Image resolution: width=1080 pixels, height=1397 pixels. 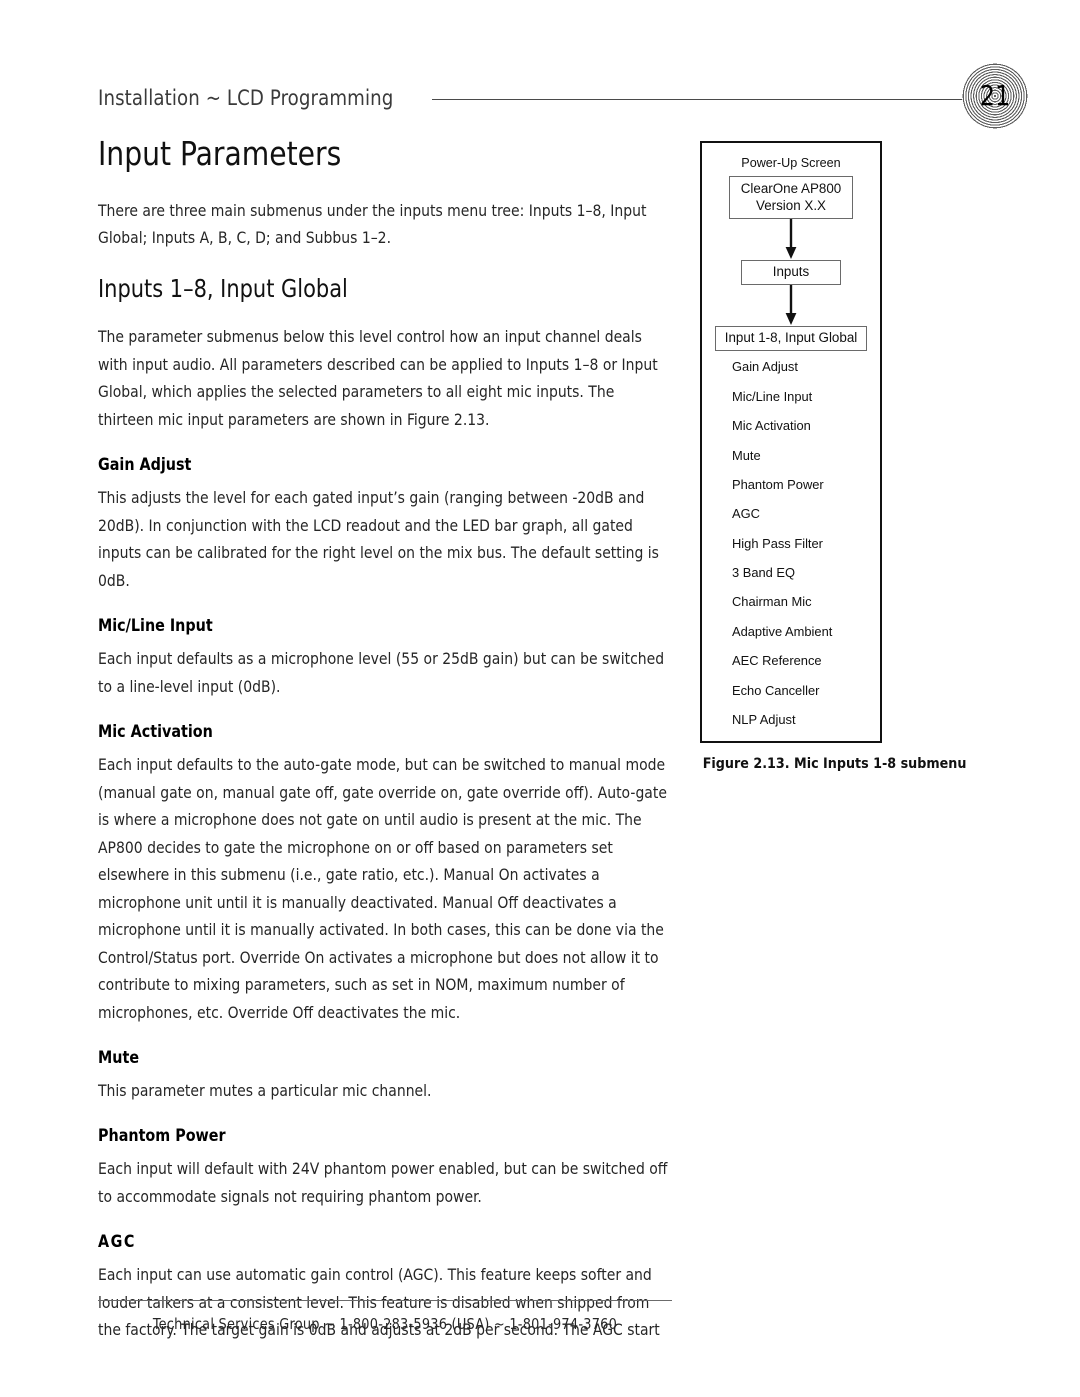 I want to click on list-item: AEC Reference, so click(x=777, y=661).